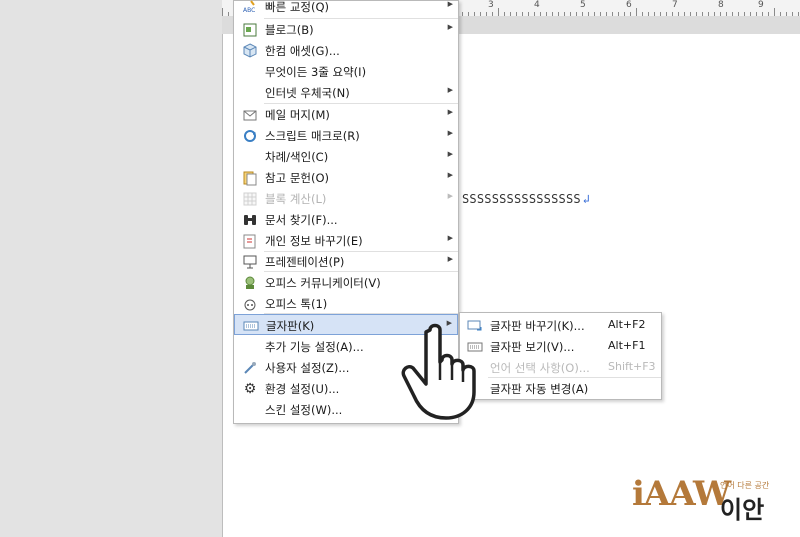 This screenshot has width=800, height=537. What do you see at coordinates (297, 7) in the screenshot?
I see `menu-item-label: 빠른 교정(Q)` at bounding box center [297, 7].